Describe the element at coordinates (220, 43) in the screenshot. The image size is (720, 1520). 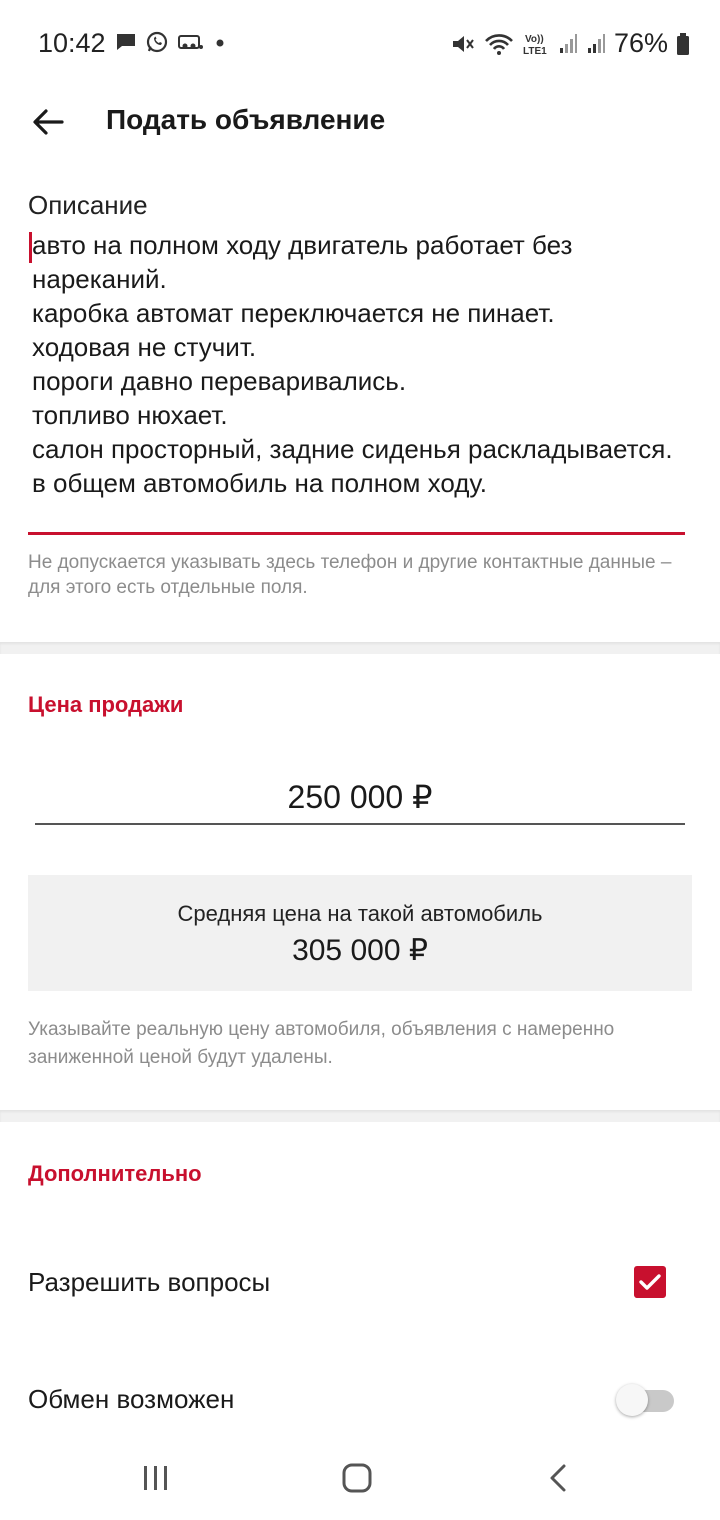
I see `dot-icon` at that location.